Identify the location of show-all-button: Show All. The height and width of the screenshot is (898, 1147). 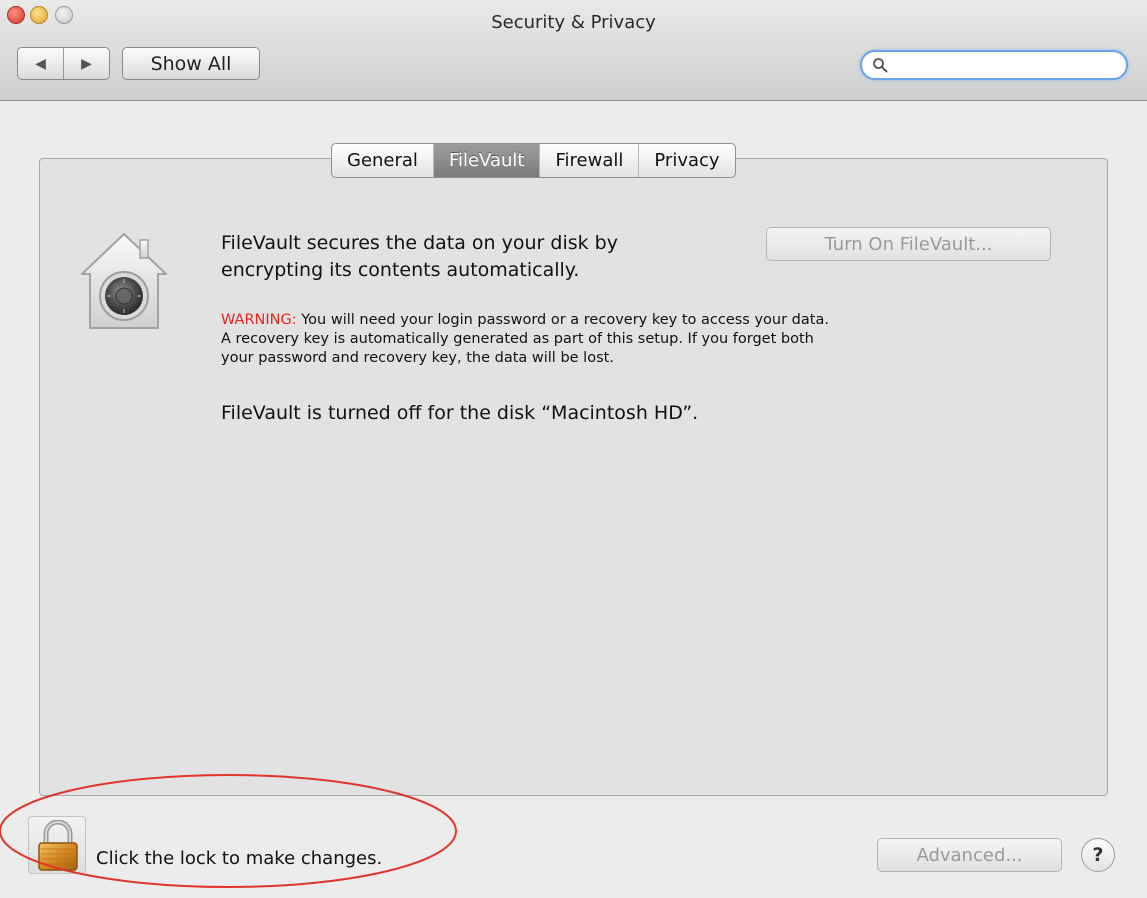
(191, 63).